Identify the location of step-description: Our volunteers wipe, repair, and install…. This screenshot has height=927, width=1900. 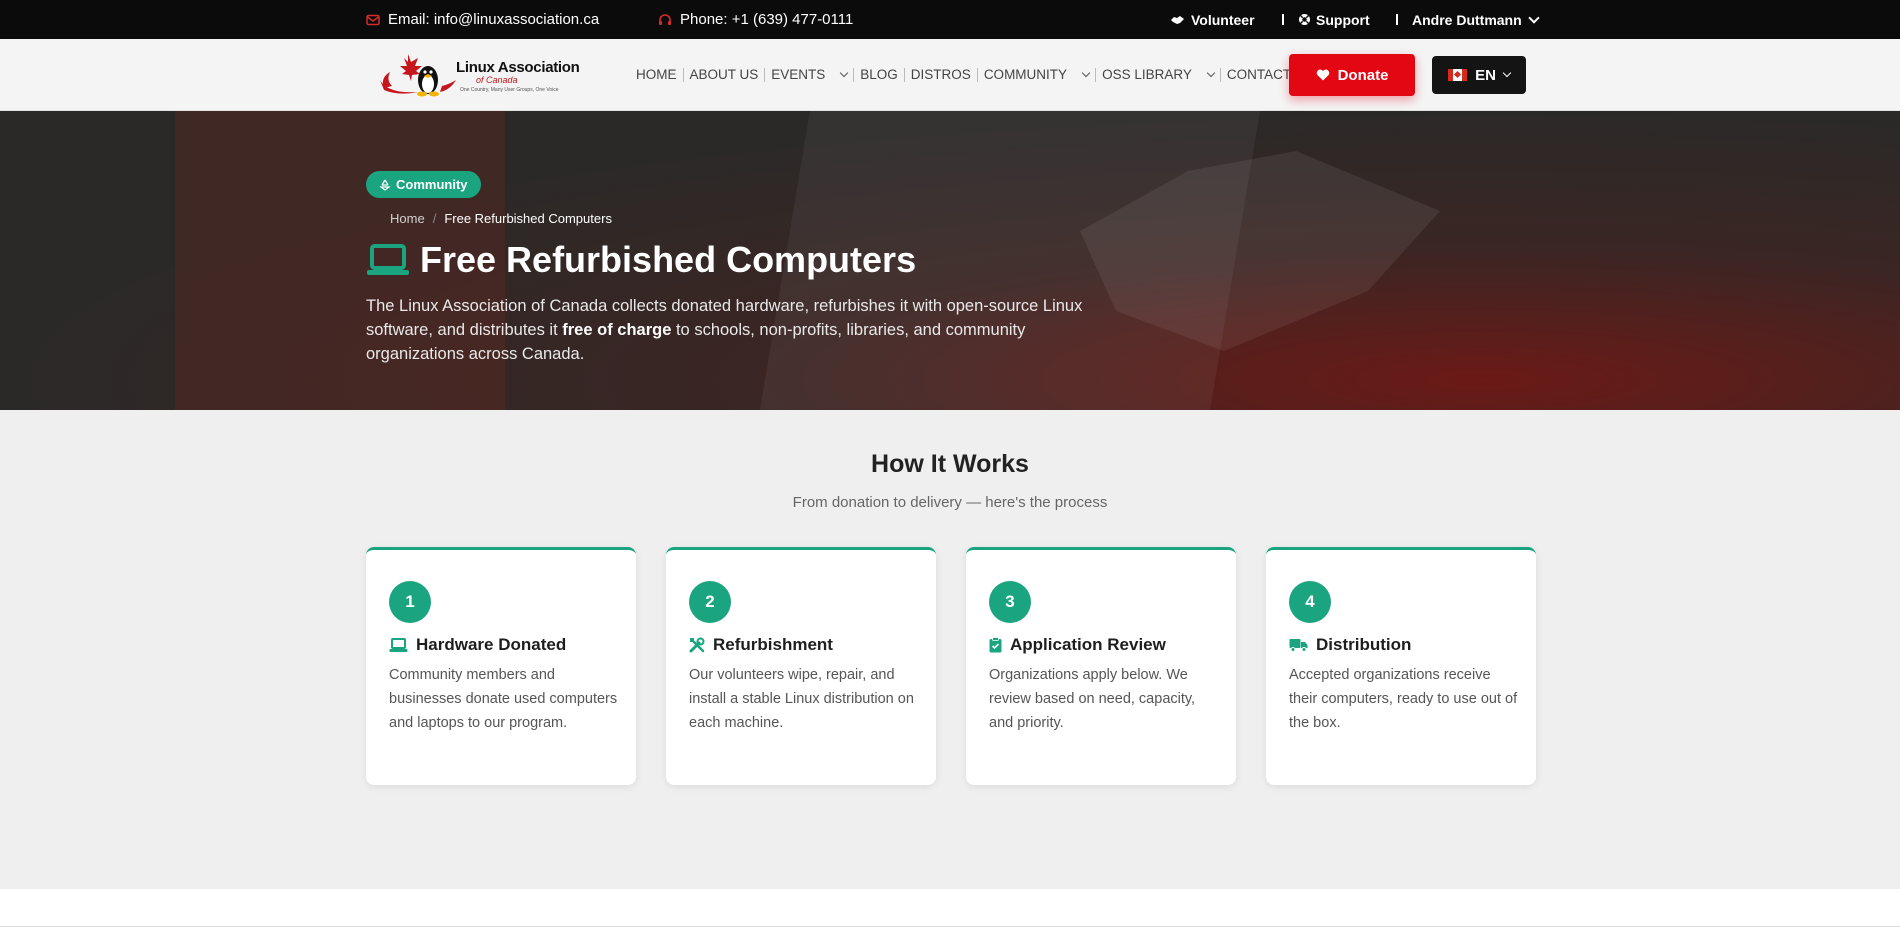
(801, 699).